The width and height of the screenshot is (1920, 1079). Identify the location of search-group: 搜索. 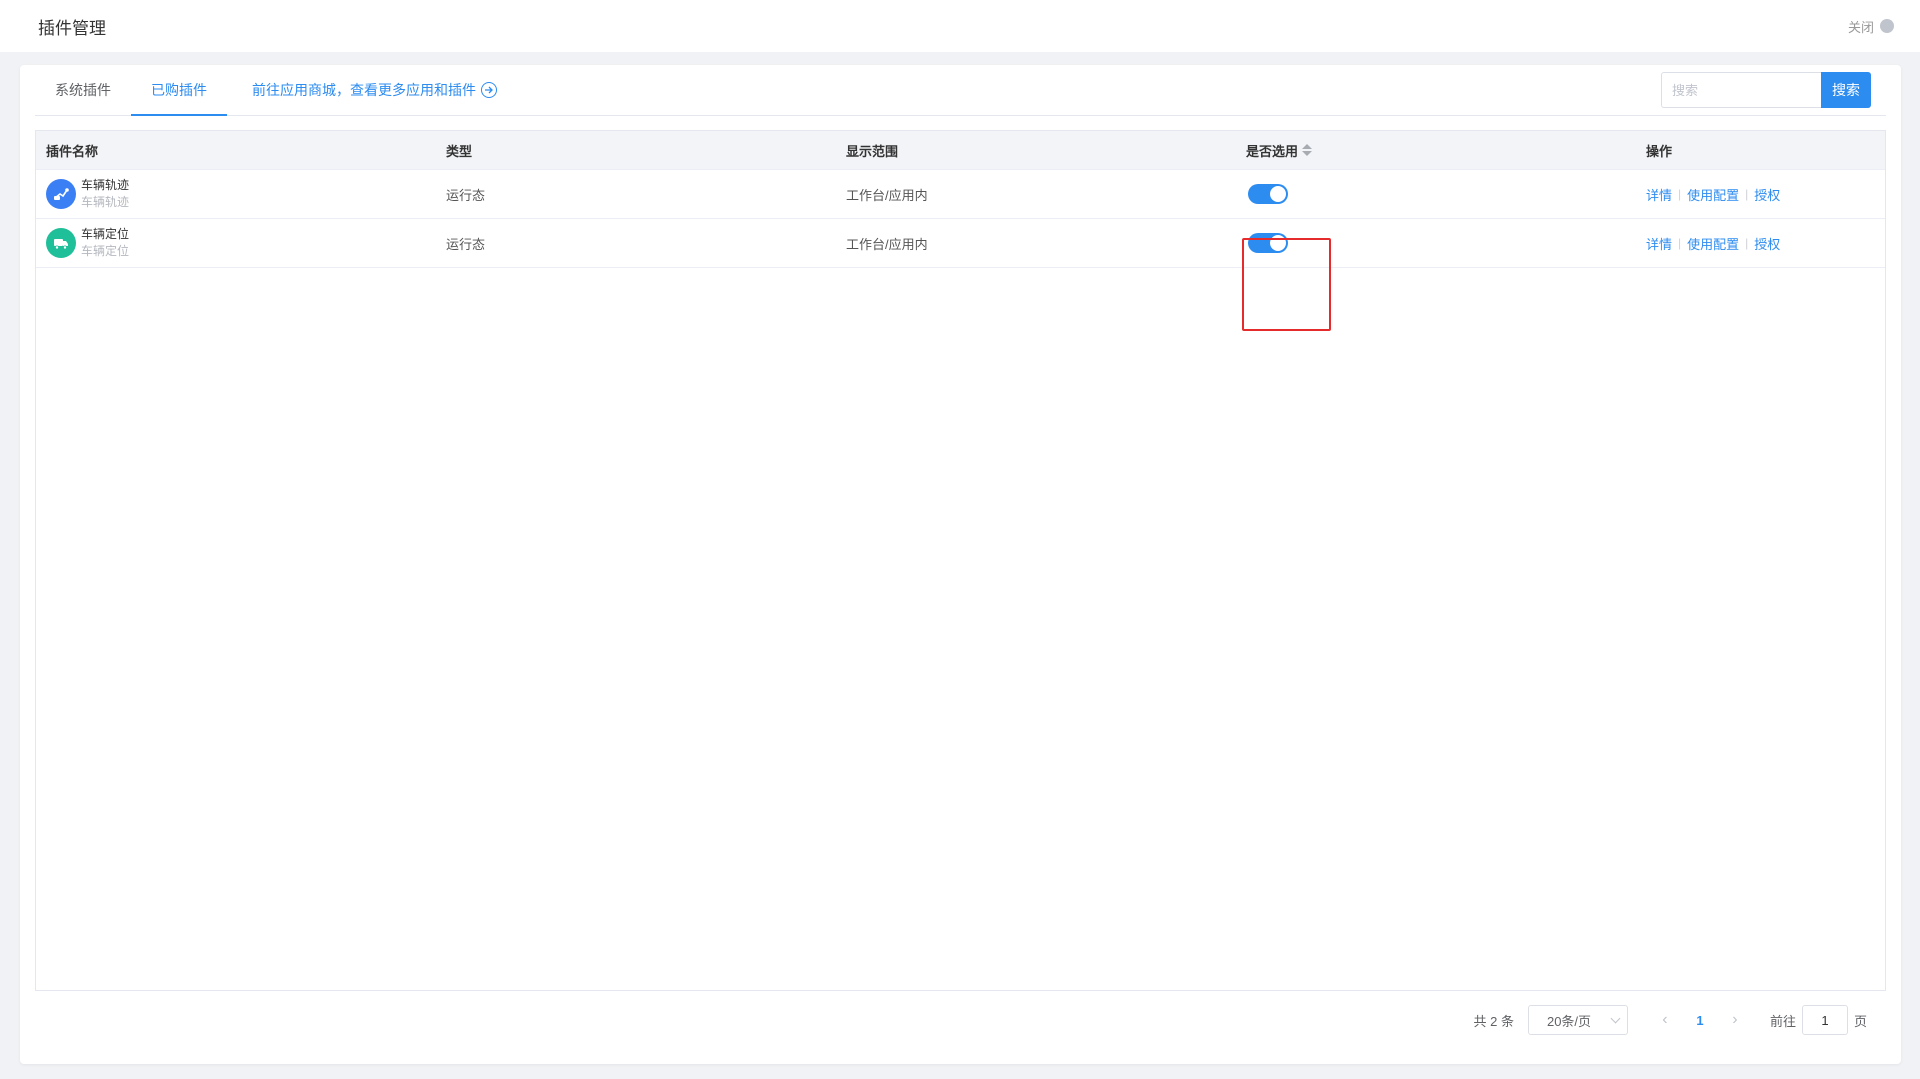
(1766, 90).